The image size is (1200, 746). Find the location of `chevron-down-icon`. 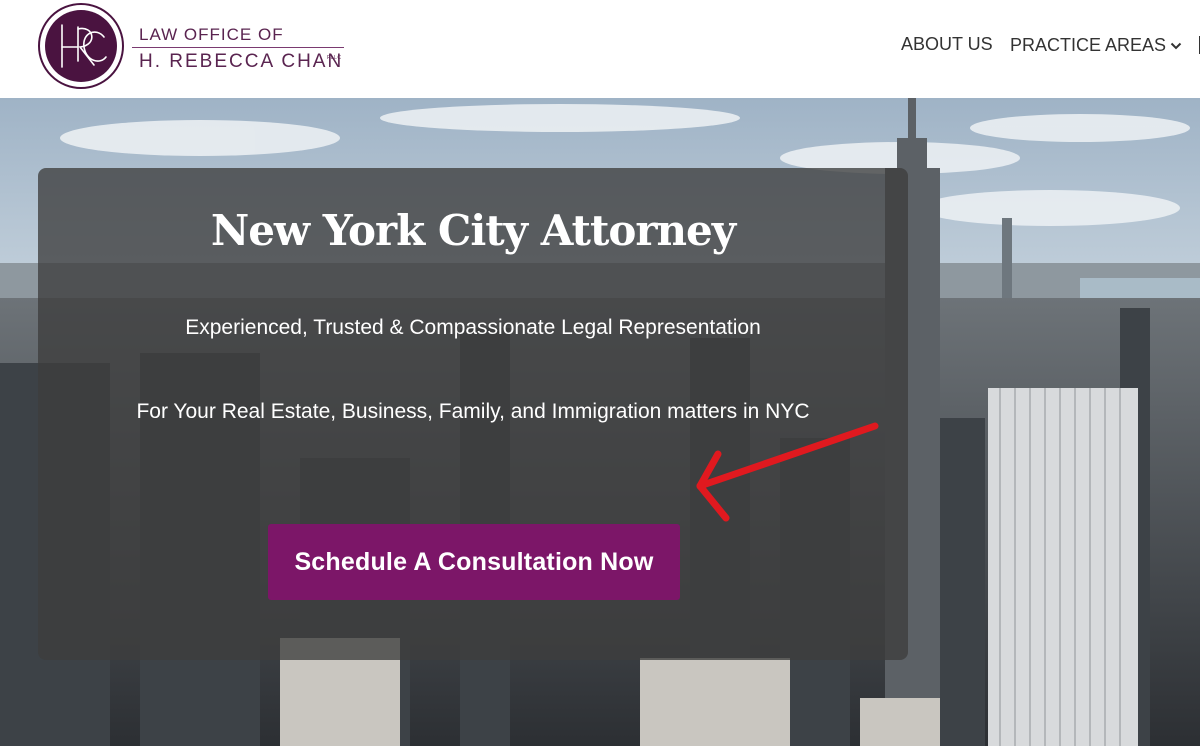

chevron-down-icon is located at coordinates (1176, 44).